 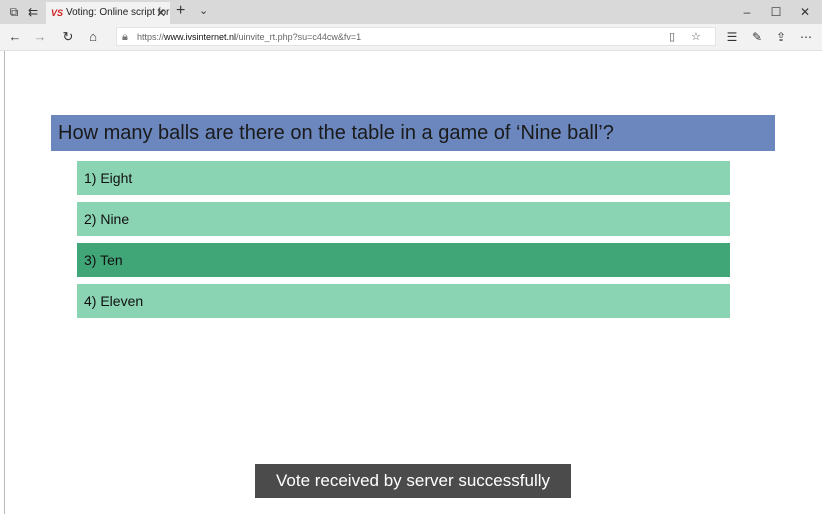 What do you see at coordinates (203, 11) in the screenshot?
I see `tab-menu-chevron-icon: ⌄` at bounding box center [203, 11].